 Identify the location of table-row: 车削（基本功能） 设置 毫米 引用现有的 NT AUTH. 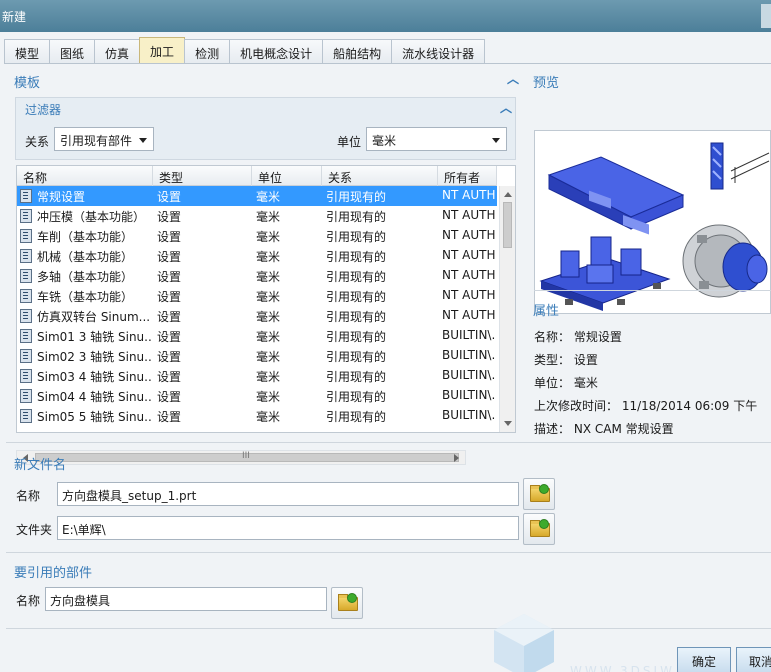
(257, 236).